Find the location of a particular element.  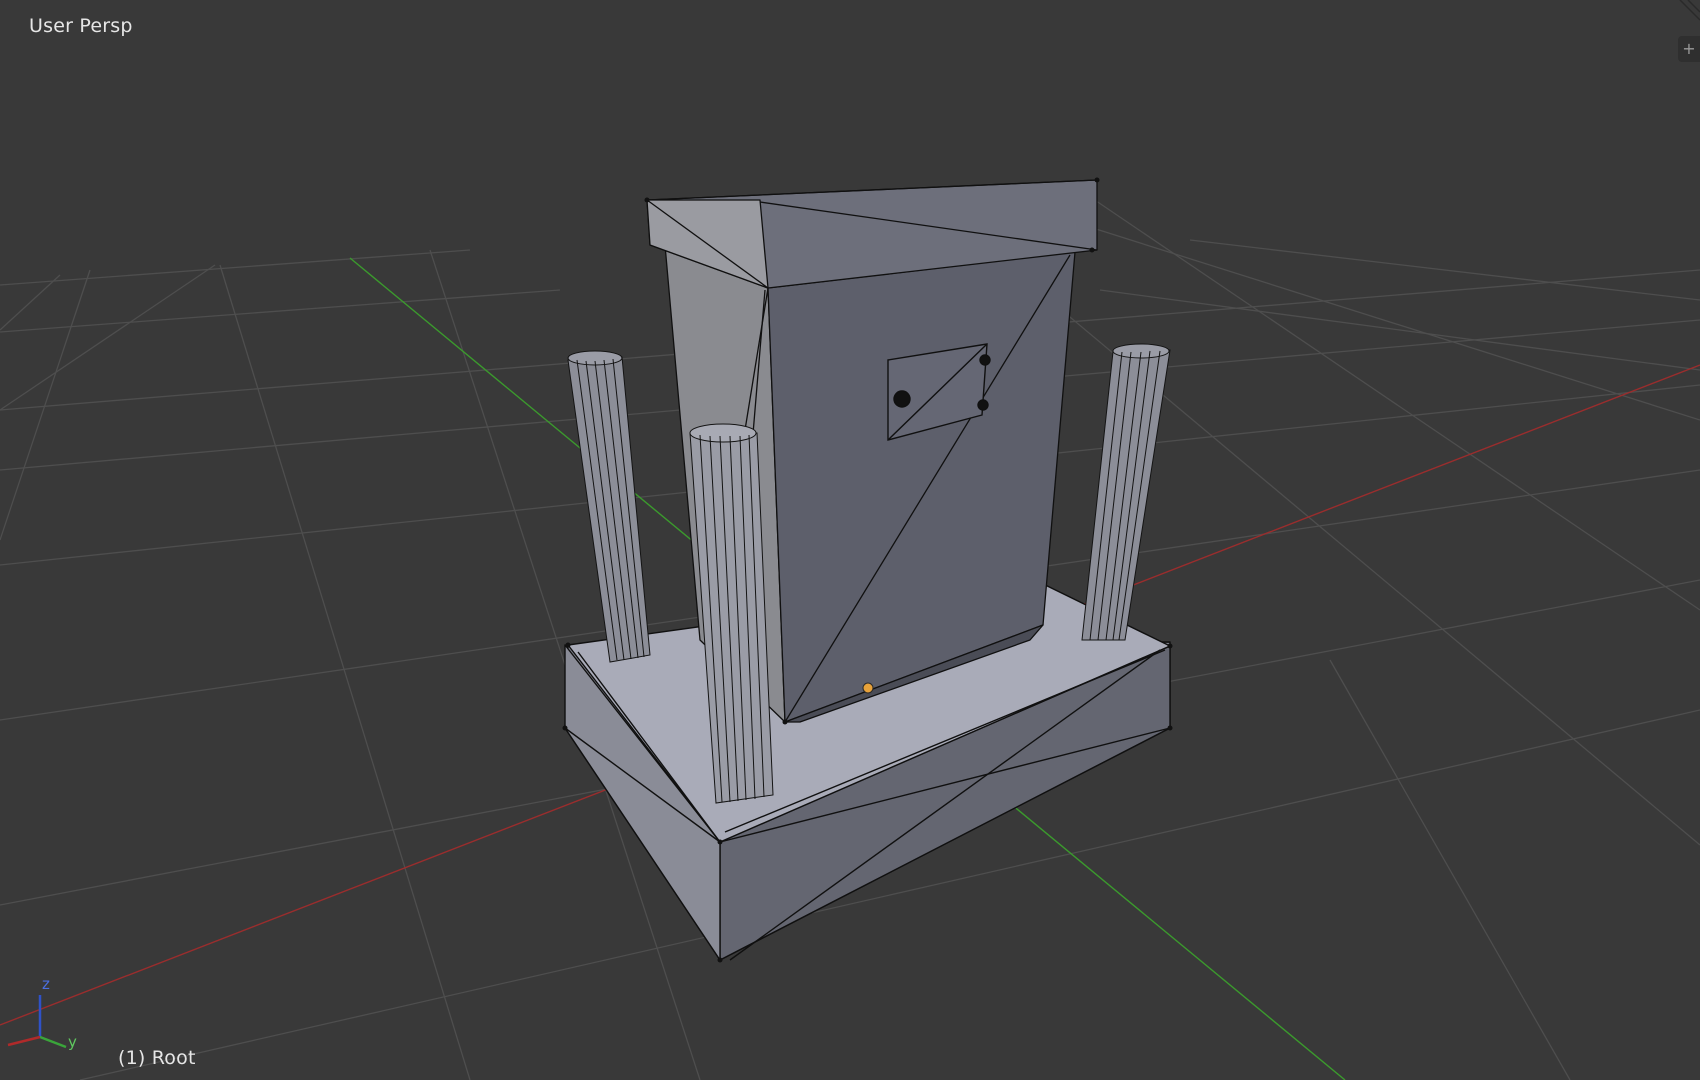

y-axis-label: y is located at coordinates (72, 1042).